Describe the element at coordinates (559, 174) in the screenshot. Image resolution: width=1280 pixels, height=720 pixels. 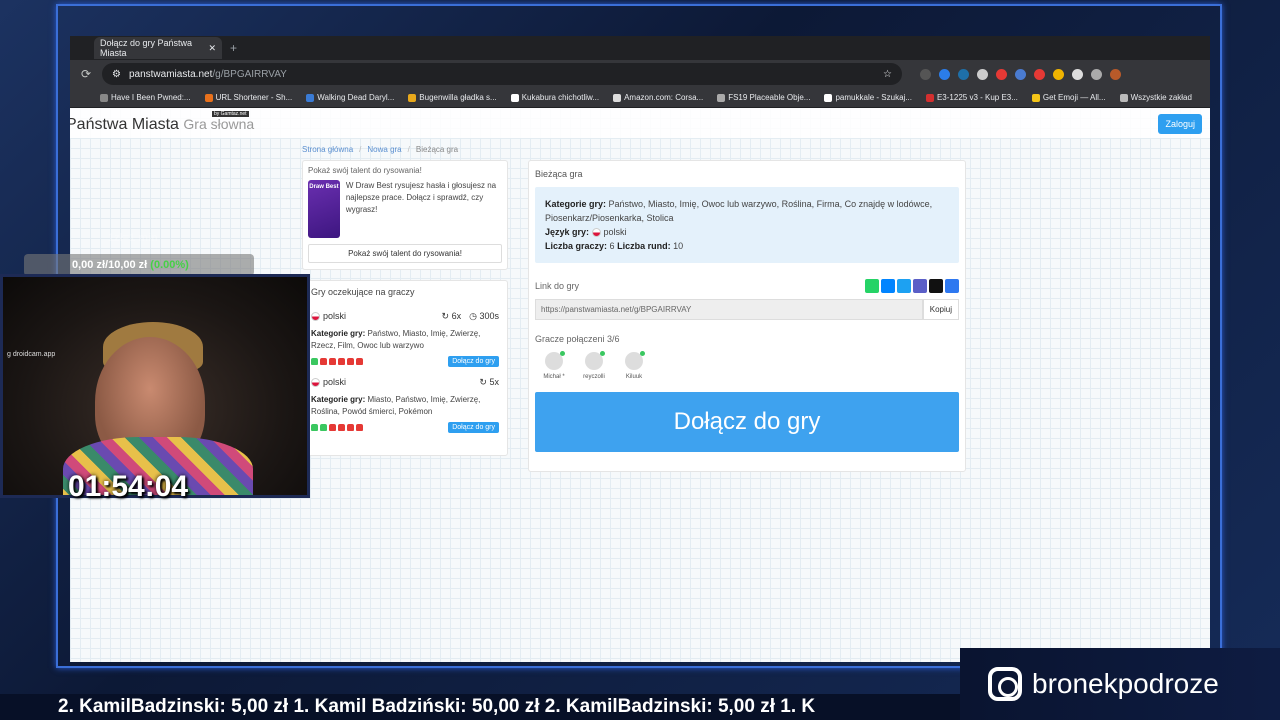
I see `current-game-title: Bieżąca gra` at that location.